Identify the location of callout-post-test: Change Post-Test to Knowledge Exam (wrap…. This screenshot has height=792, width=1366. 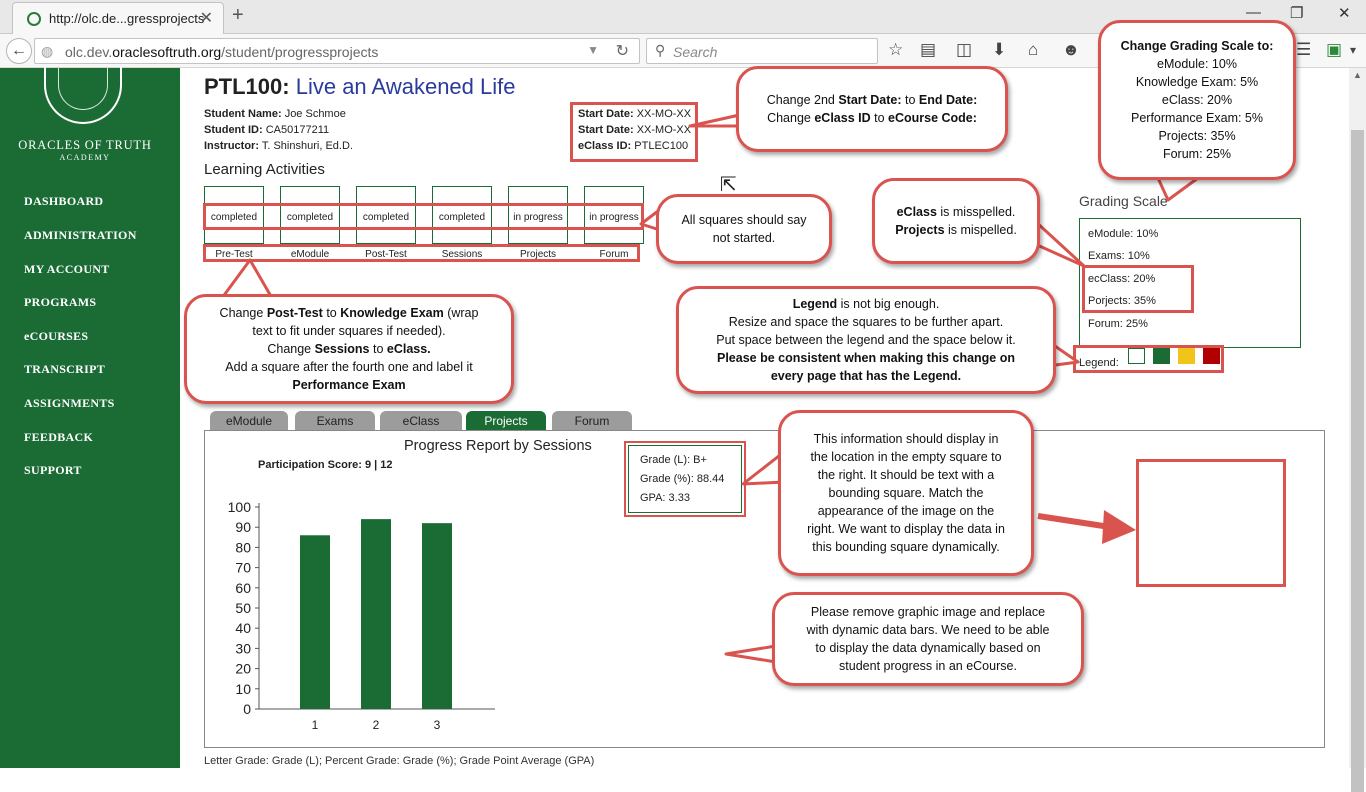
(349, 349).